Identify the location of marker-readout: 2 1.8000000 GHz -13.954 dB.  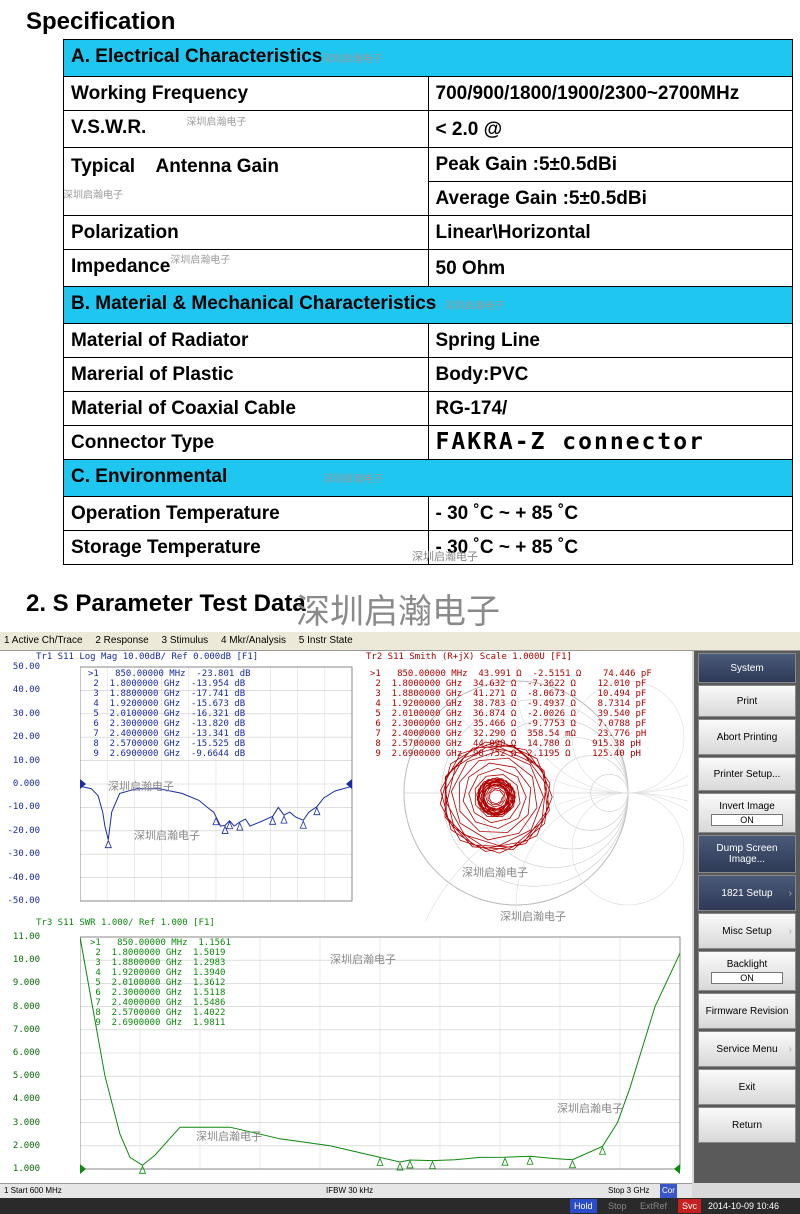
(167, 684).